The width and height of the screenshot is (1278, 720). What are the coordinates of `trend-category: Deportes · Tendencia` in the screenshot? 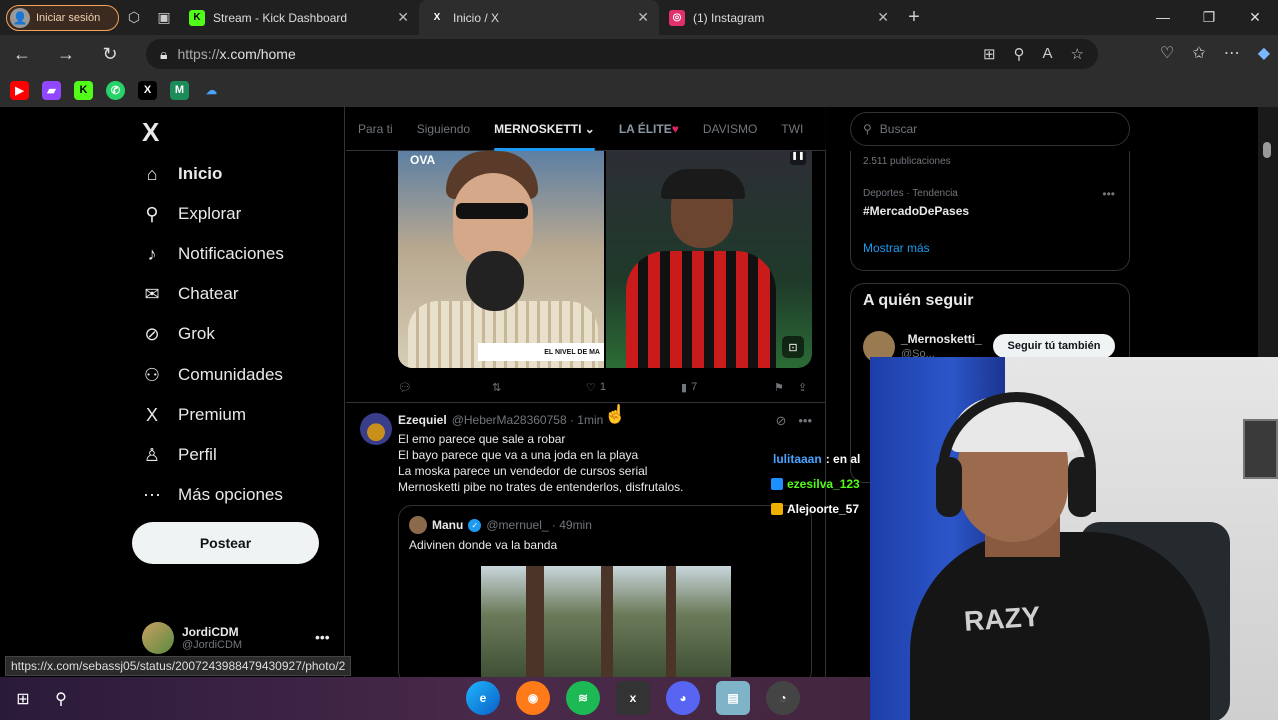 It's located at (910, 193).